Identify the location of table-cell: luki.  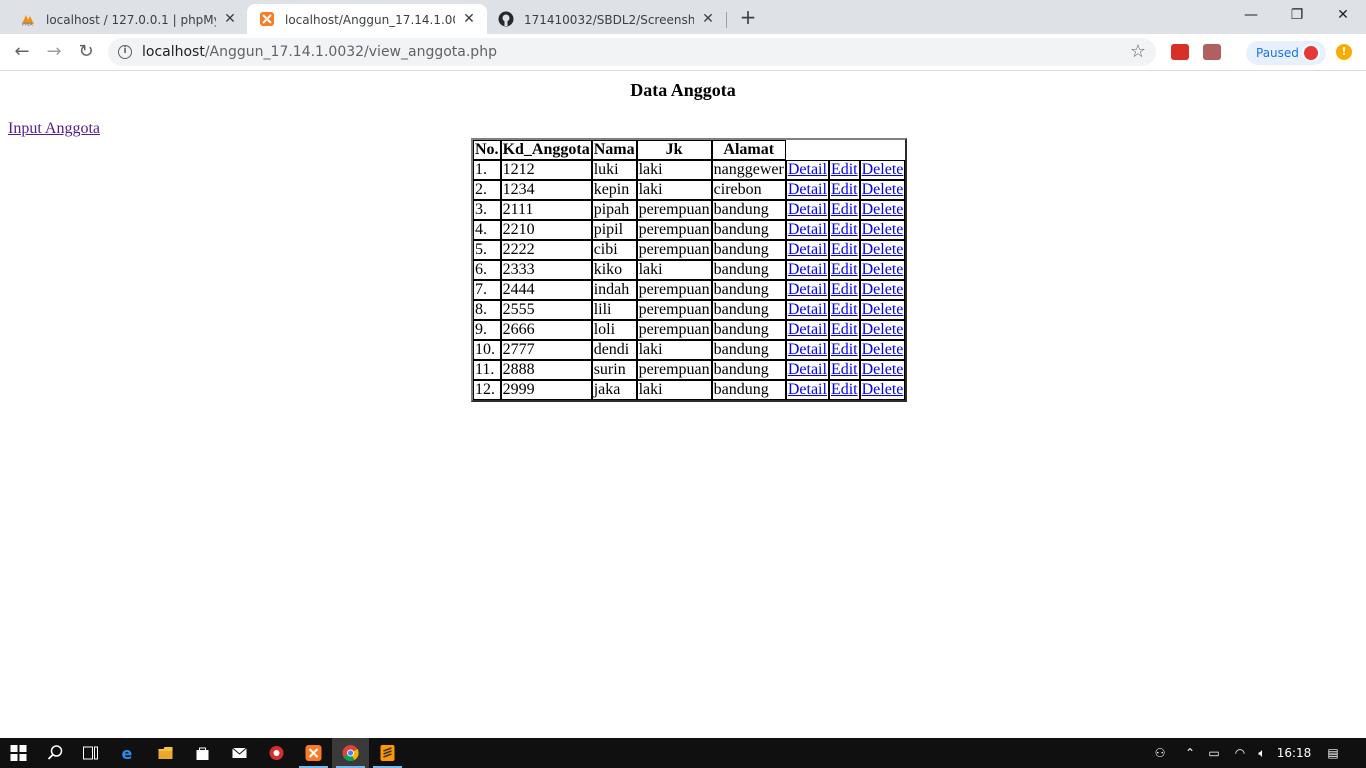
(614, 170).